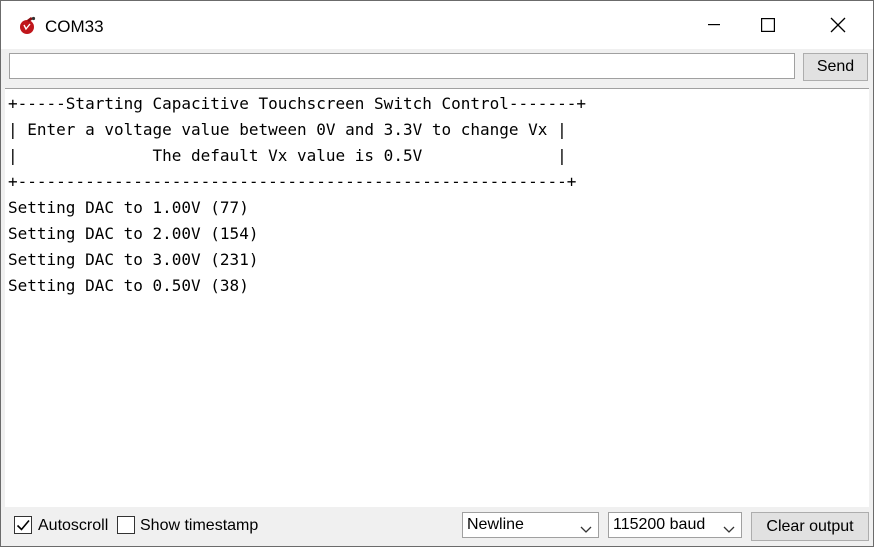 This screenshot has width=874, height=547. Describe the element at coordinates (126, 525) in the screenshot. I see `show-timestamp-checkbox` at that location.